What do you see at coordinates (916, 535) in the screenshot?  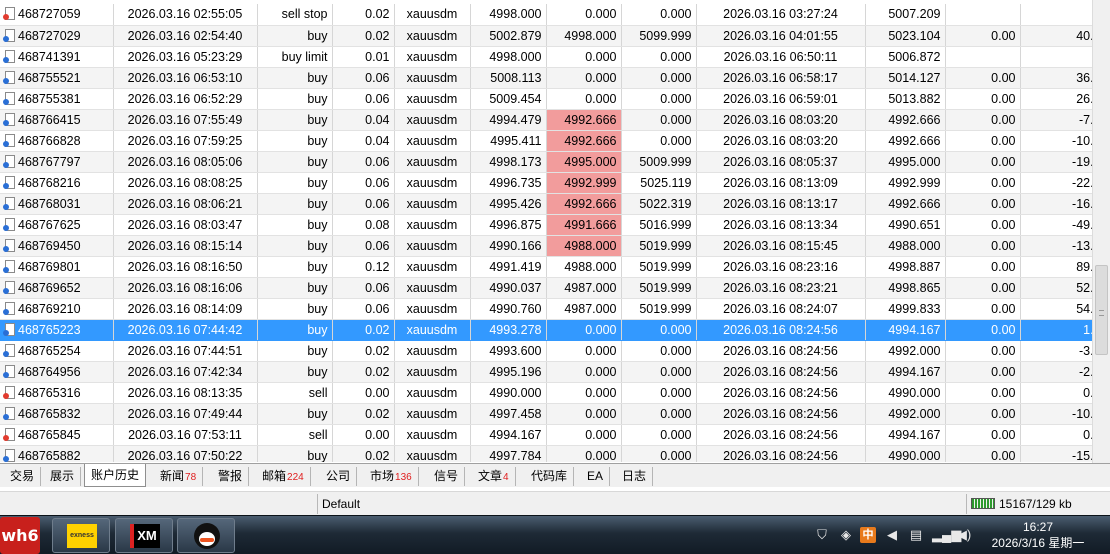 I see `clipboard-icon: ▤` at bounding box center [916, 535].